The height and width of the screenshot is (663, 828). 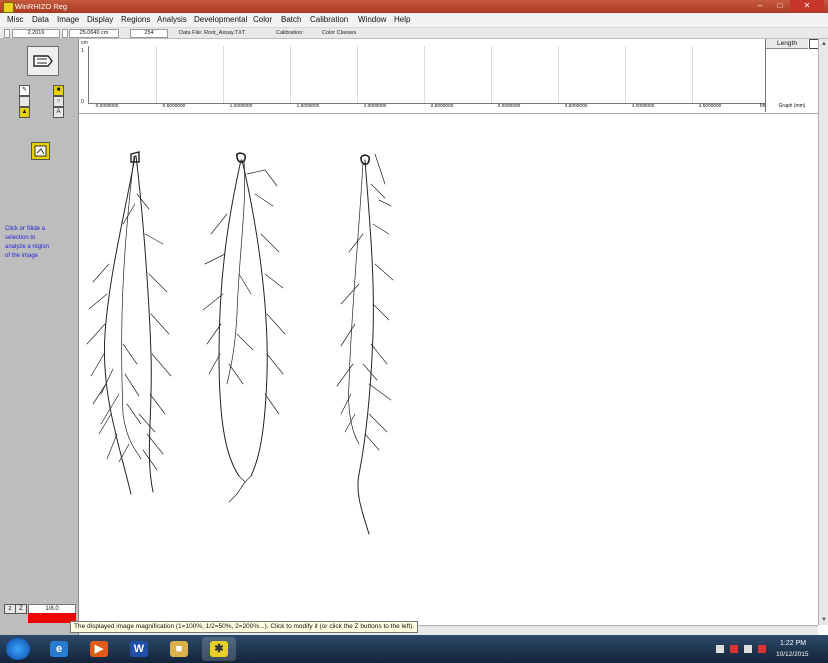 I want to click on color-classes-label: Color Classes, so click(x=339, y=33).